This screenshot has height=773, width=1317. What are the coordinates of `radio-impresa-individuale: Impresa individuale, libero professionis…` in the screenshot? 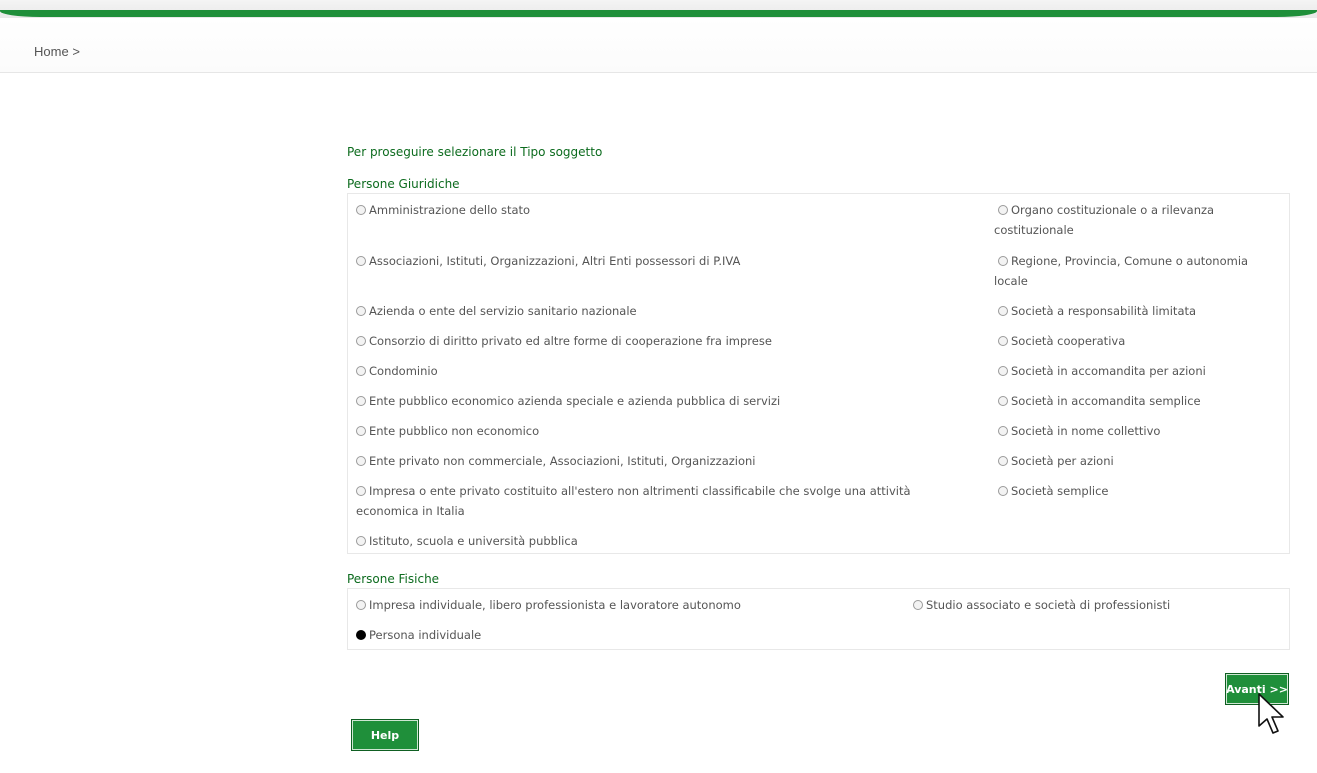 It's located at (548, 605).